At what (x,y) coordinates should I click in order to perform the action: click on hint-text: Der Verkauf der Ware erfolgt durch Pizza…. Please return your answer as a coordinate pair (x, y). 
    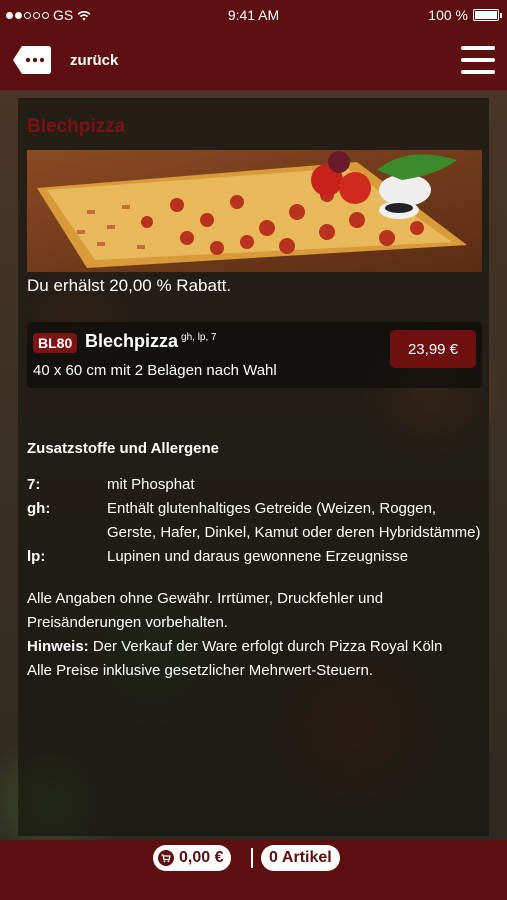
    Looking at the image, I should click on (267, 646).